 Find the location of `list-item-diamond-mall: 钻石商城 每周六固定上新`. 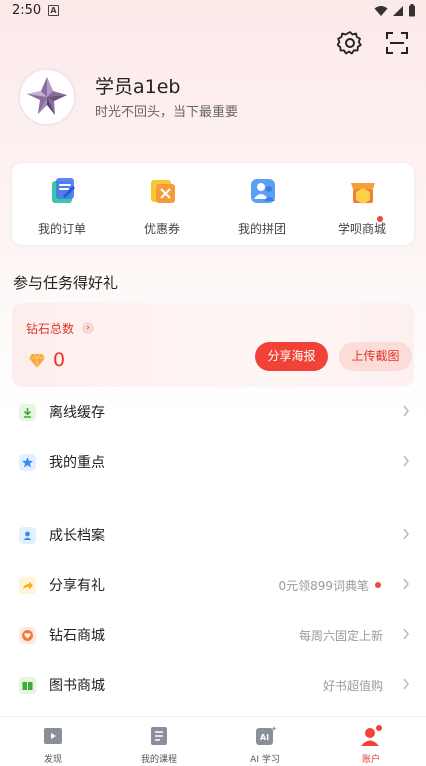

list-item-diamond-mall: 钻石商城 每周六固定上新 is located at coordinates (213, 635).